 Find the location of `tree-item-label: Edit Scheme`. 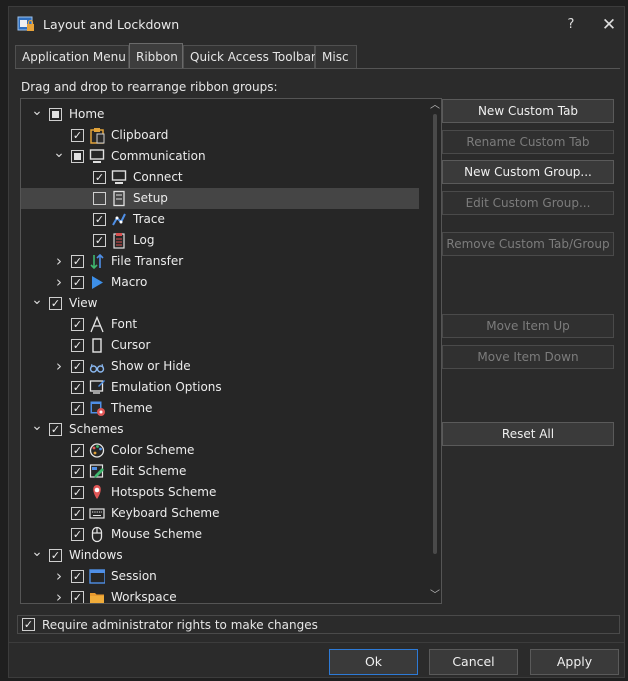

tree-item-label: Edit Scheme is located at coordinates (149, 471).